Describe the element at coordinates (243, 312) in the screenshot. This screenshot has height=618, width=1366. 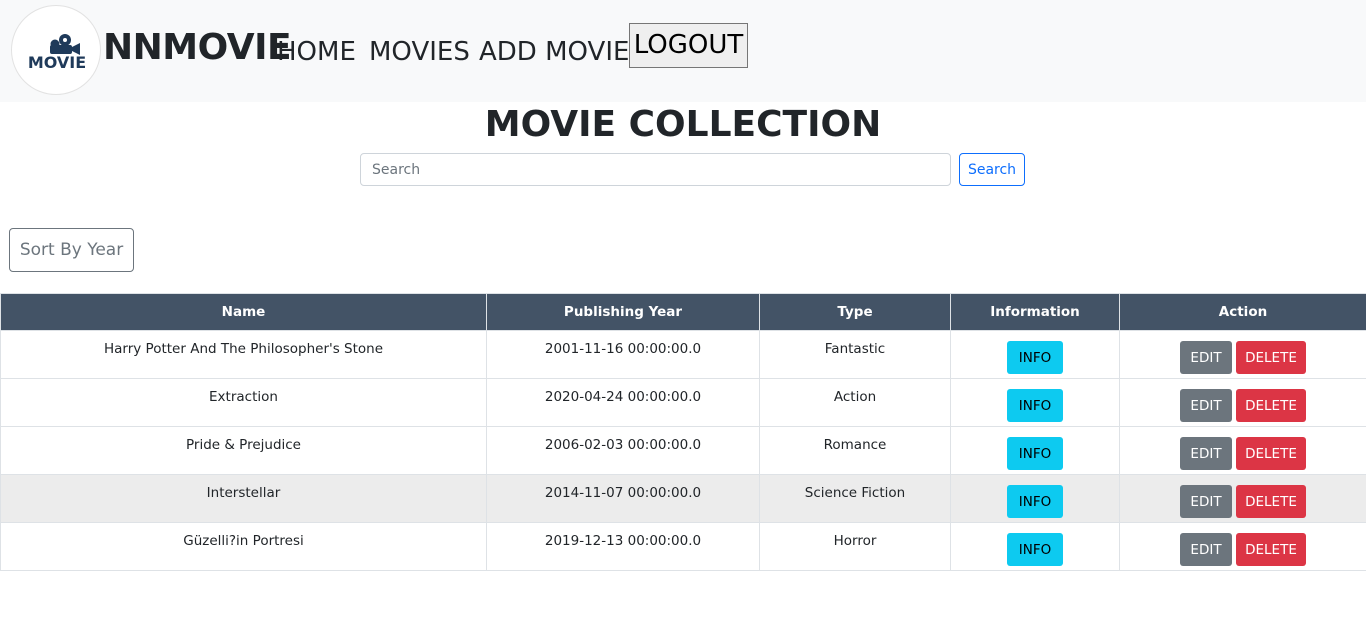
I see `column-header-name: Name` at that location.